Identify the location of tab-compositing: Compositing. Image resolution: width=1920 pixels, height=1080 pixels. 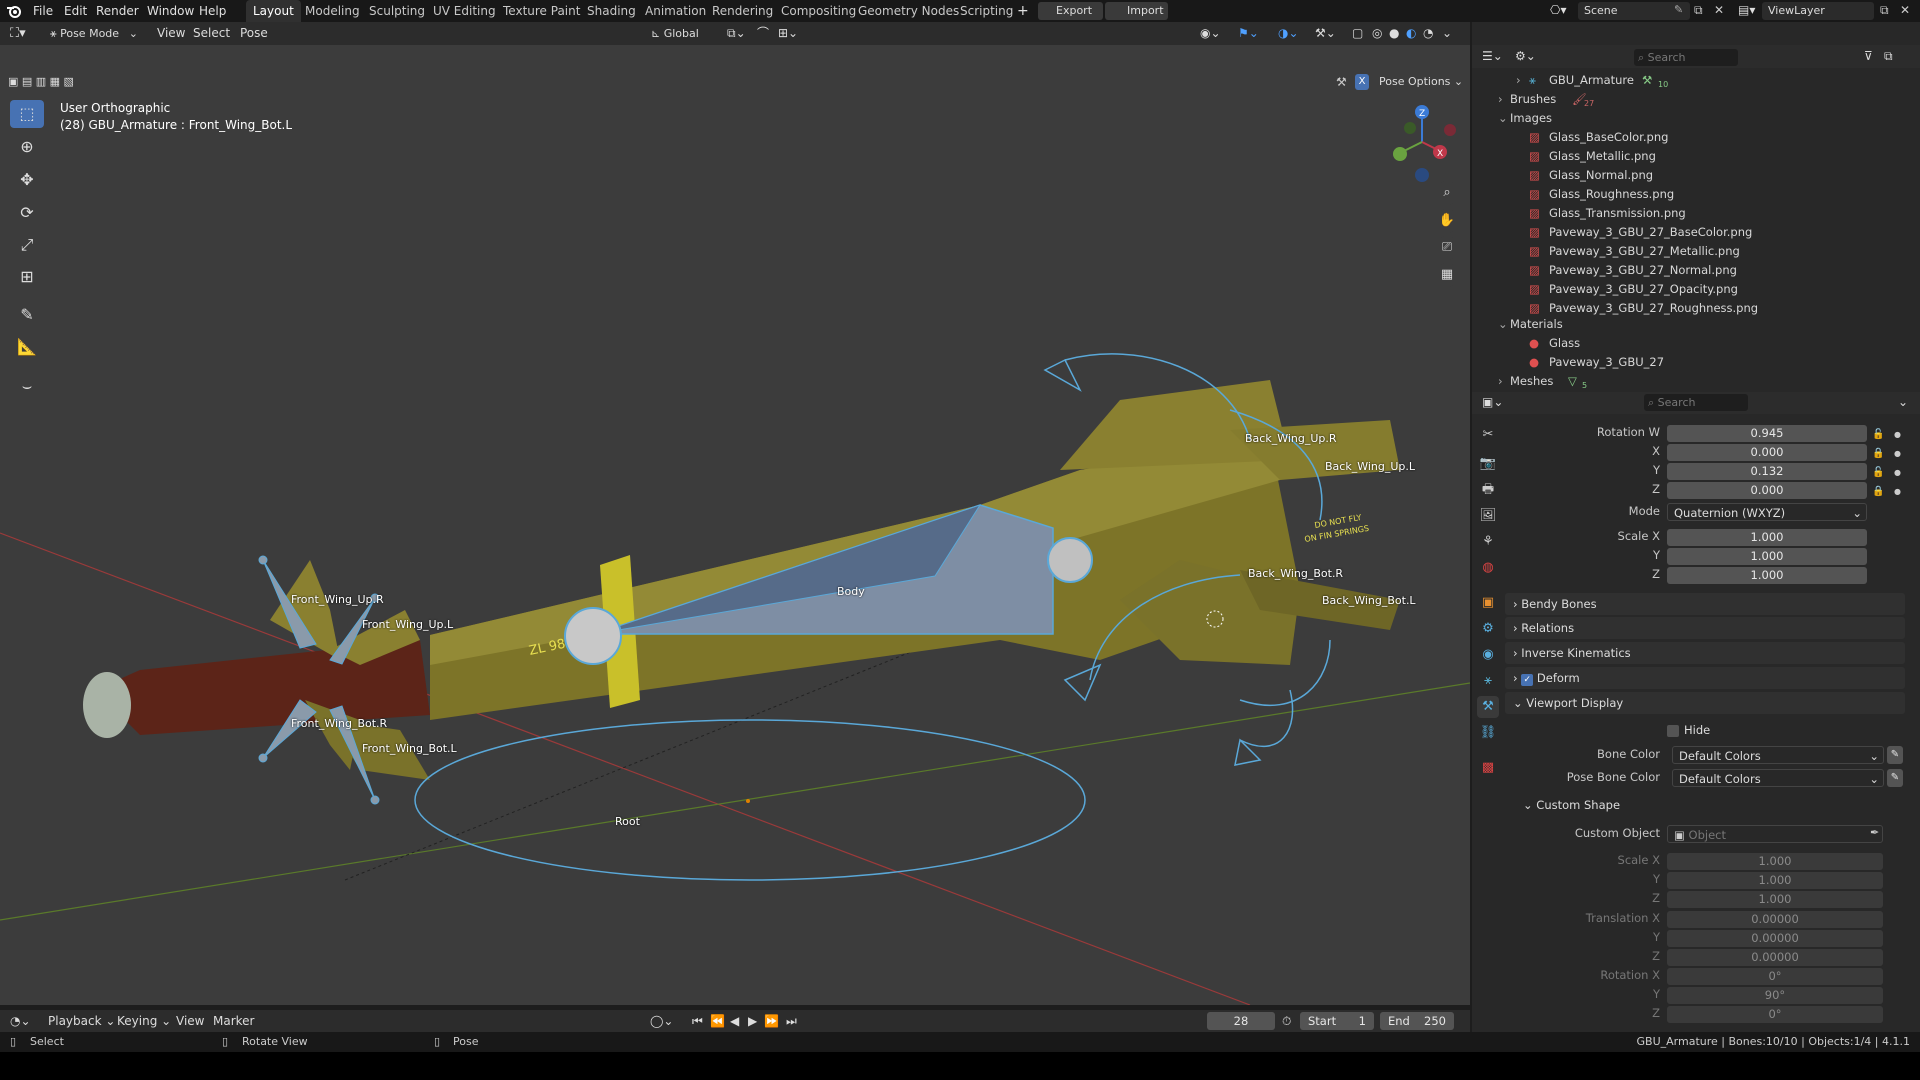
(818, 11).